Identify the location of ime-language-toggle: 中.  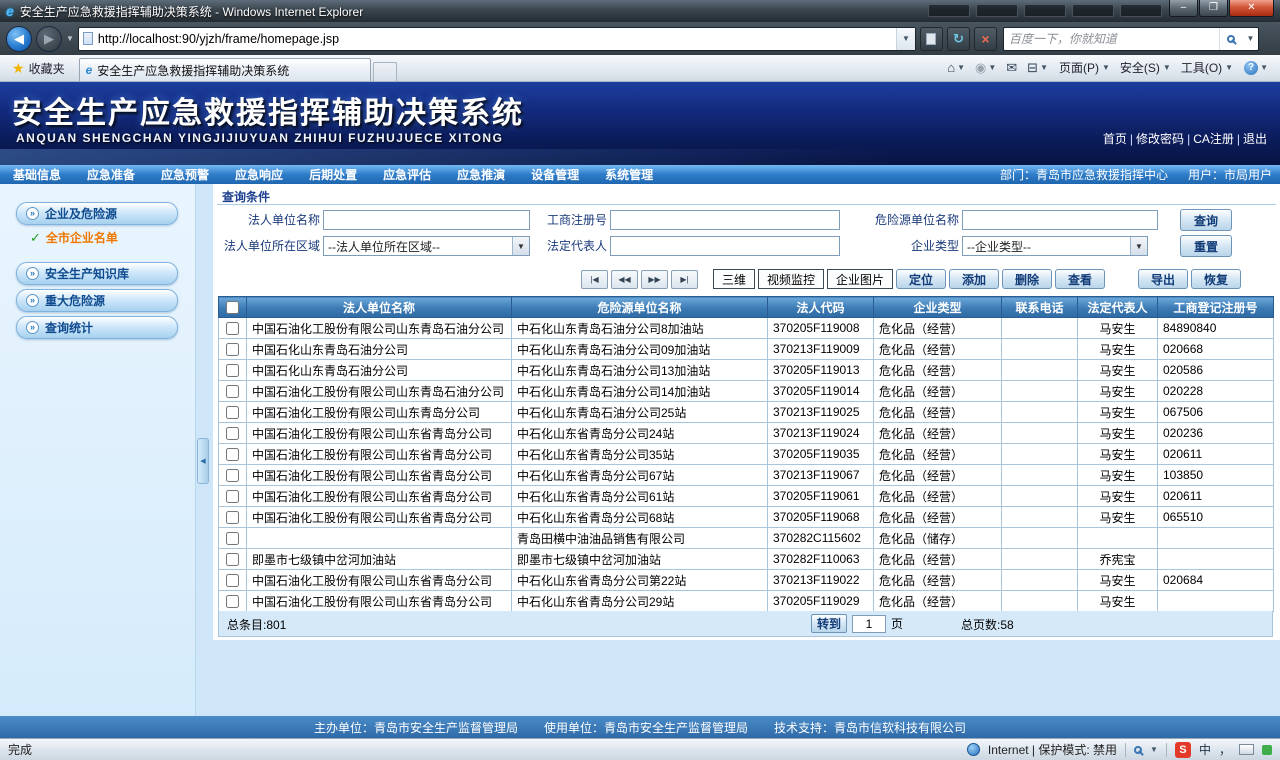
(1205, 749).